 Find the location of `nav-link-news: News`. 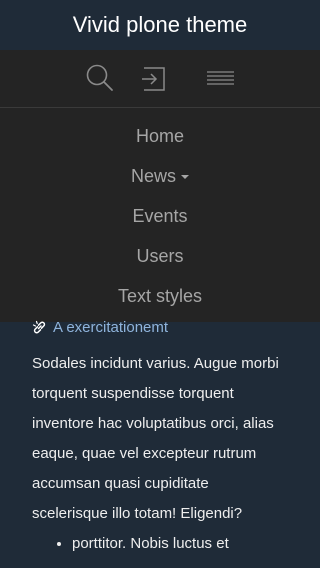

nav-link-news: News is located at coordinates (160, 176).